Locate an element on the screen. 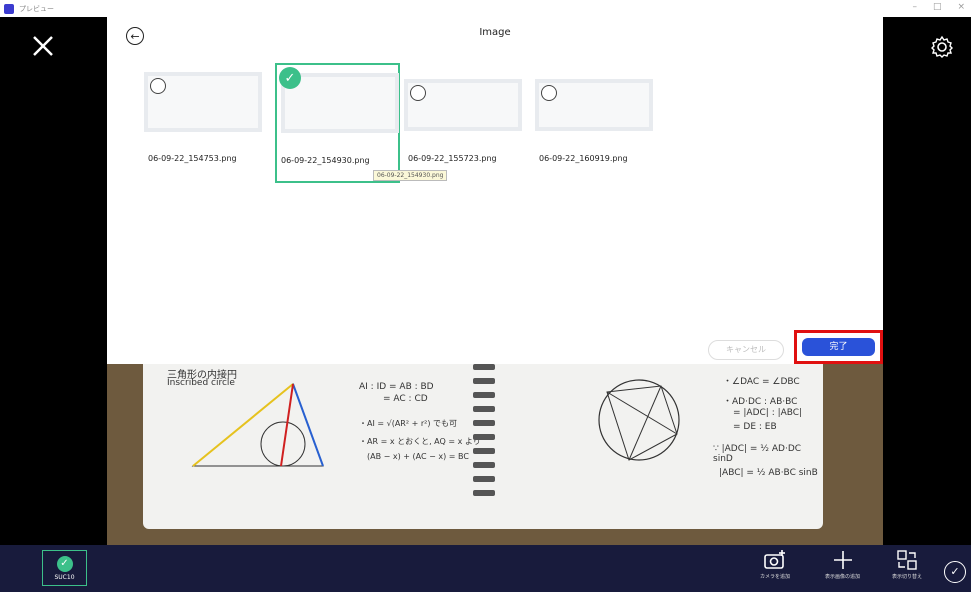 The image size is (971, 592). note-right-1: ・∠DAC = ∠DBC is located at coordinates (761, 382).